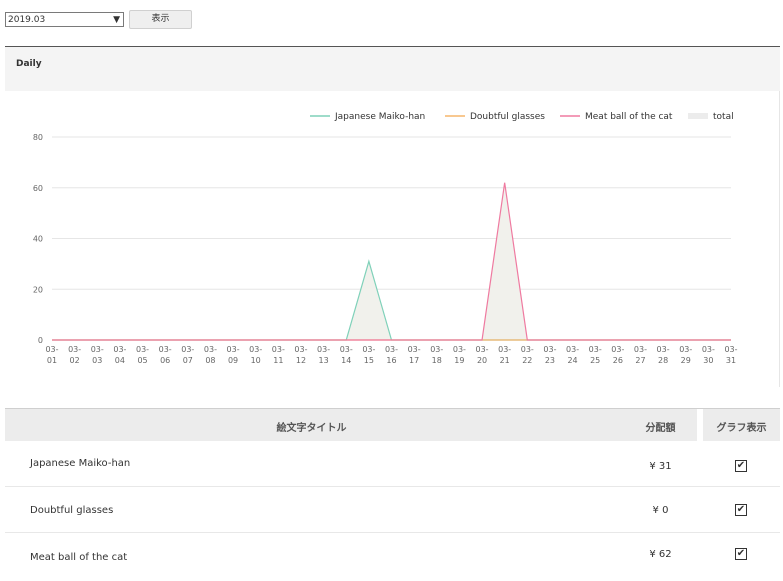 This screenshot has height=581, width=783. Describe the element at coordinates (392, 555) in the screenshot. I see `table-row: Meat ball of the cat ¥ 62 ✔` at that location.